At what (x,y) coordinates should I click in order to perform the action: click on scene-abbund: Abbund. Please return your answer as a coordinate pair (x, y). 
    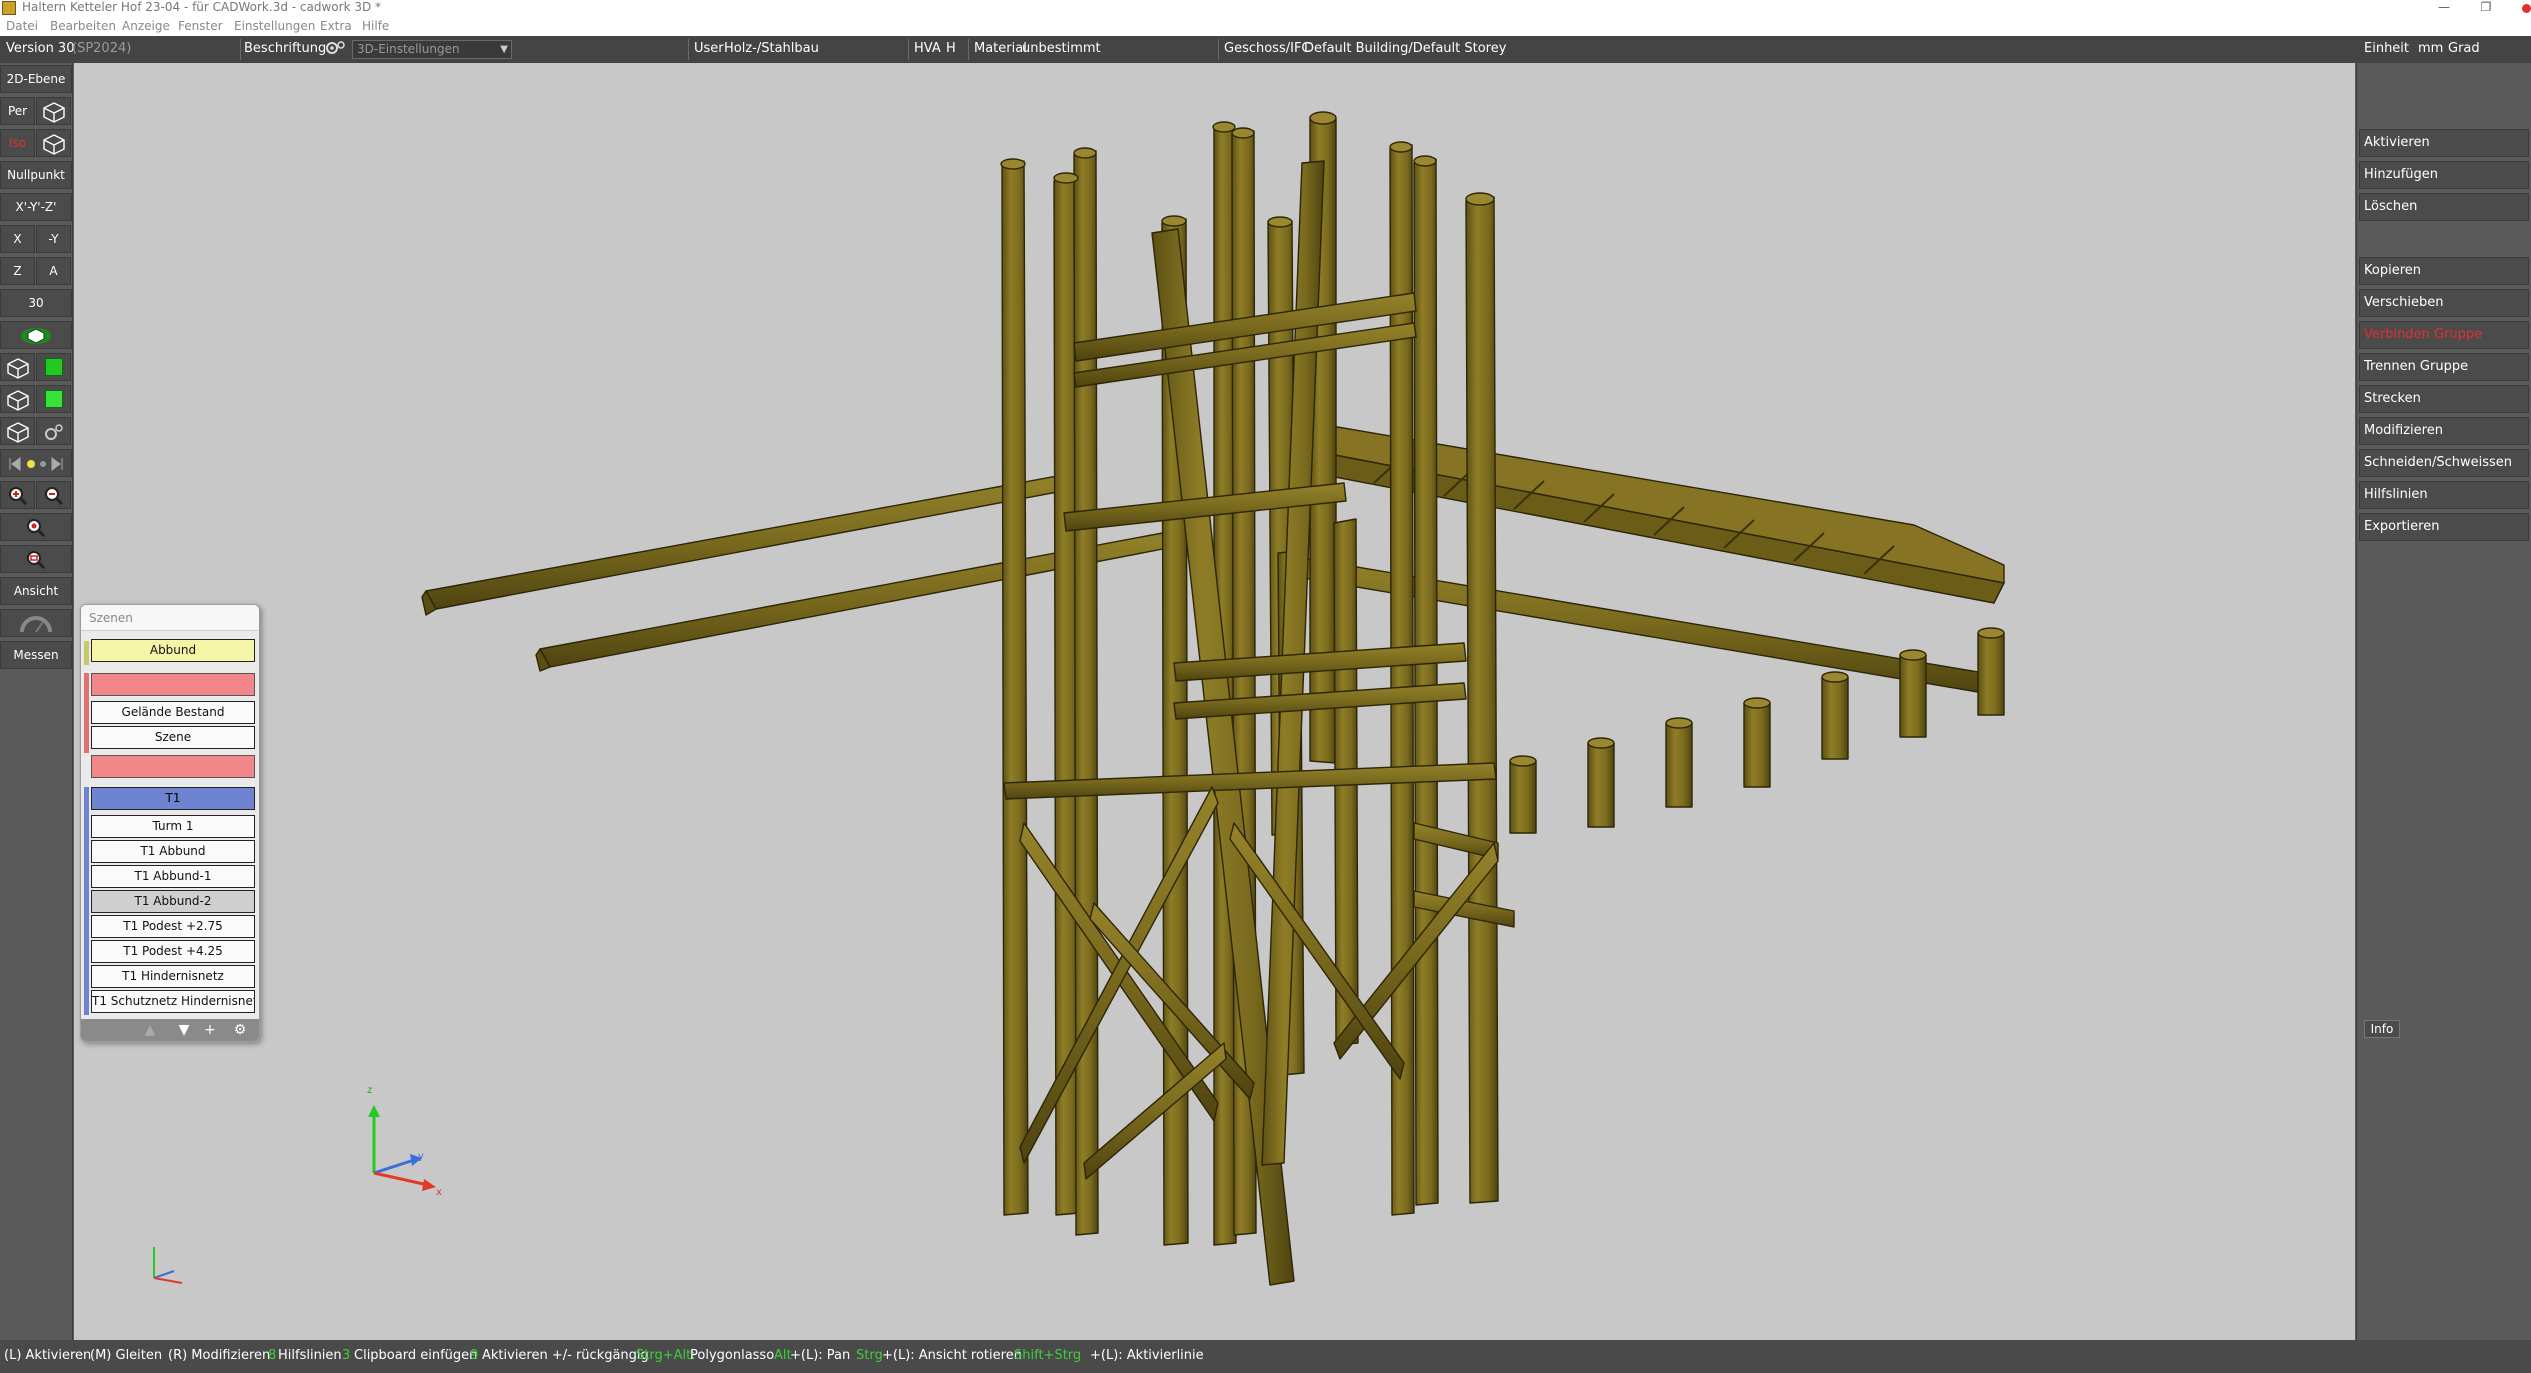
    Looking at the image, I should click on (173, 650).